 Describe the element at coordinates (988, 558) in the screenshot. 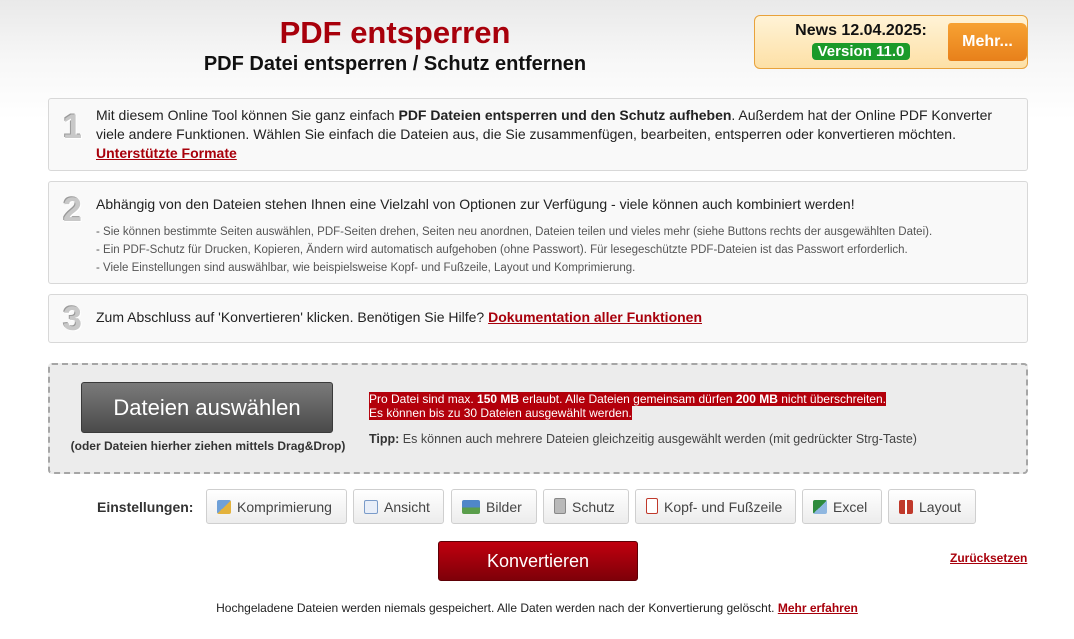

I see `reset-link: Zurücksetzen` at that location.